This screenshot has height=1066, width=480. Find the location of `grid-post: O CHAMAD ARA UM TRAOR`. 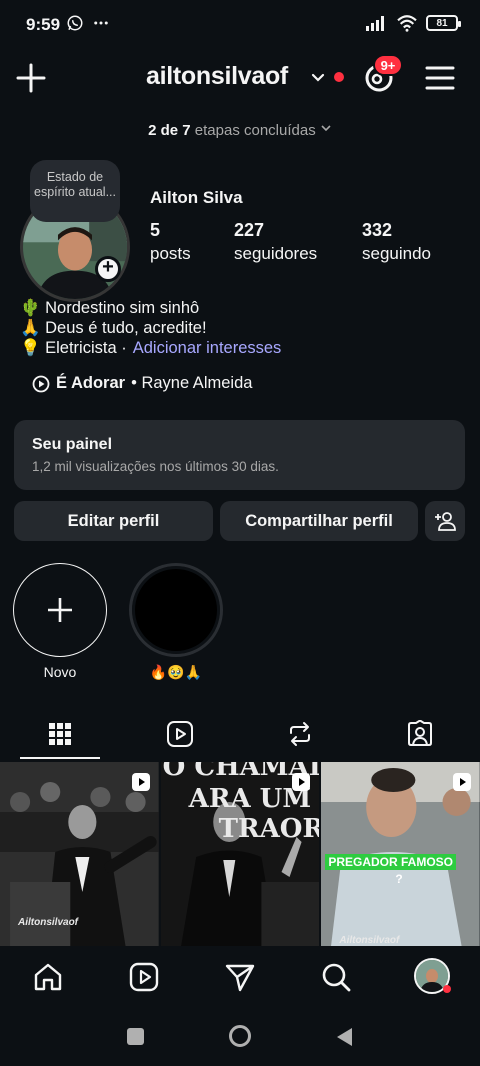

grid-post: O CHAMAD ARA UM TRAOR is located at coordinates (240, 854).